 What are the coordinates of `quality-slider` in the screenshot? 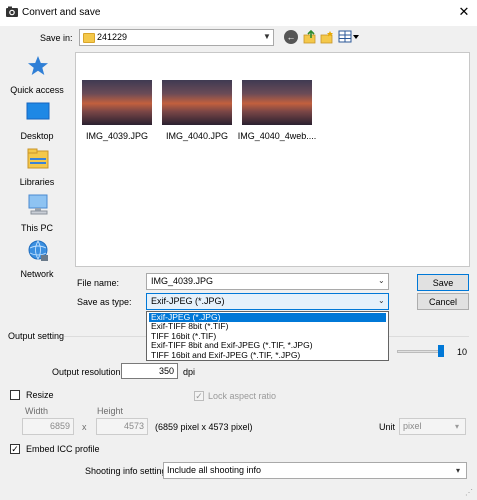 It's located at (420, 351).